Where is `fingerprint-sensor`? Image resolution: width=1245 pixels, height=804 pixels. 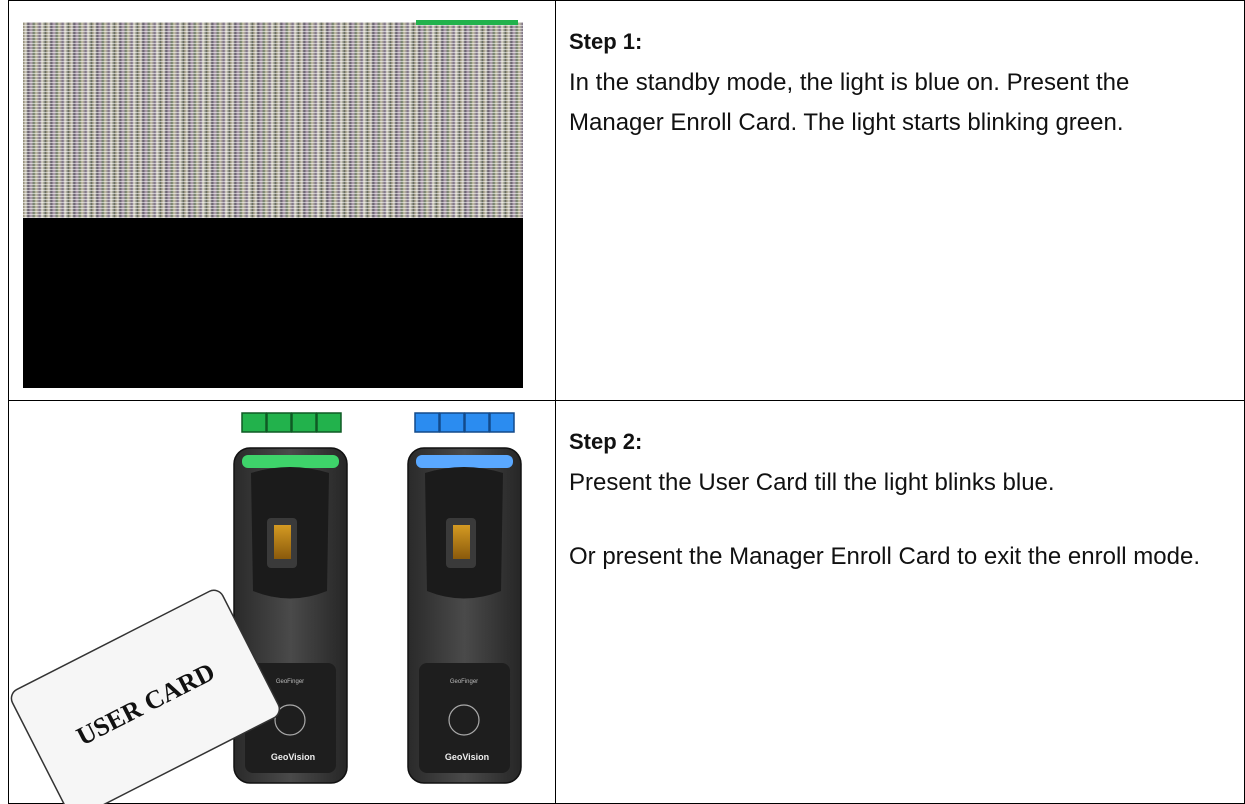
fingerprint-sensor is located at coordinates (282, 542).